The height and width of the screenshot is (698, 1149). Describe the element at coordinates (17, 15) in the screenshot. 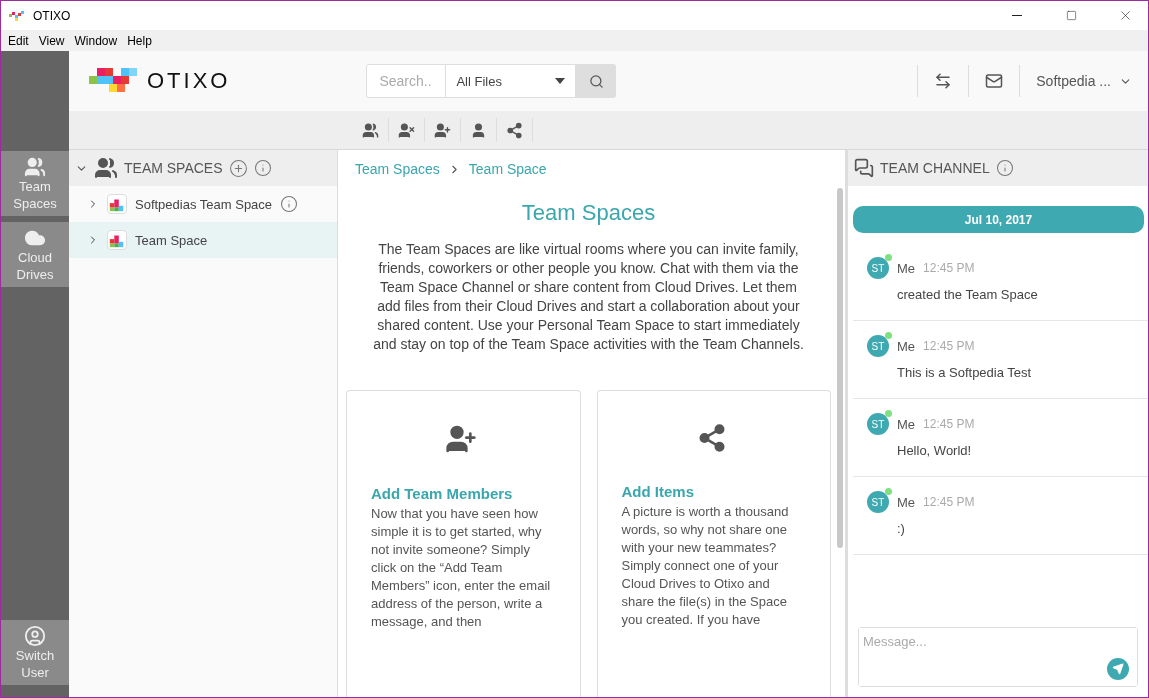

I see `app-logo-icon` at that location.